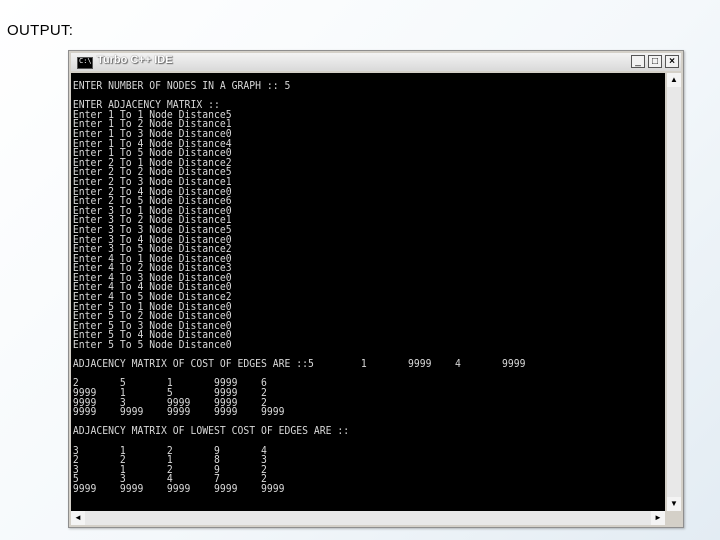  Describe the element at coordinates (658, 518) in the screenshot. I see `scroll-right-icon: ►` at that location.